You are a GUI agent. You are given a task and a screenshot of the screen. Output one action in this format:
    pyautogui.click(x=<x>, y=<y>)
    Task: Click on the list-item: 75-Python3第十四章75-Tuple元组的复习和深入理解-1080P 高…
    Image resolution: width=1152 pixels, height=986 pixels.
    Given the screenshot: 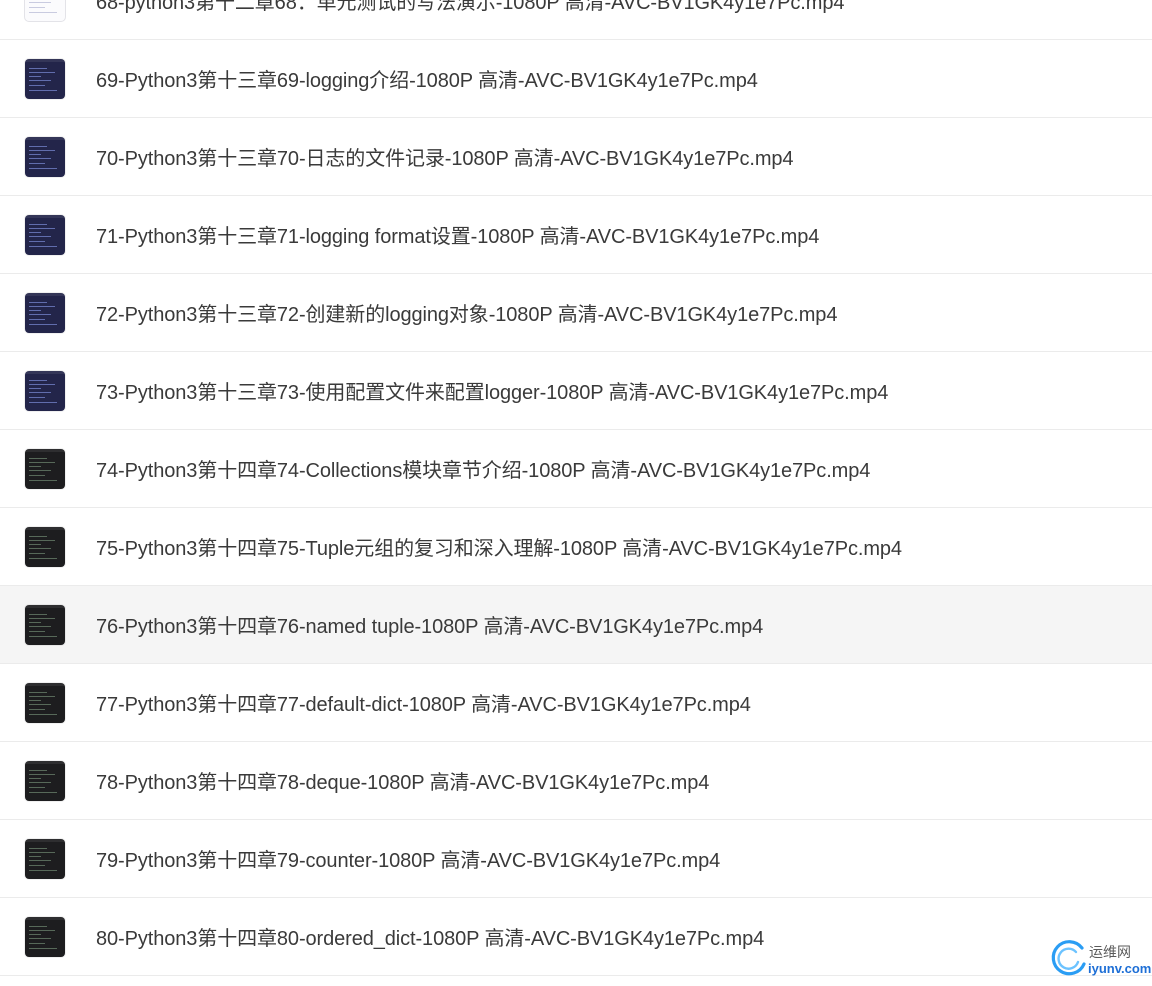 What is the action you would take?
    pyautogui.click(x=576, y=547)
    